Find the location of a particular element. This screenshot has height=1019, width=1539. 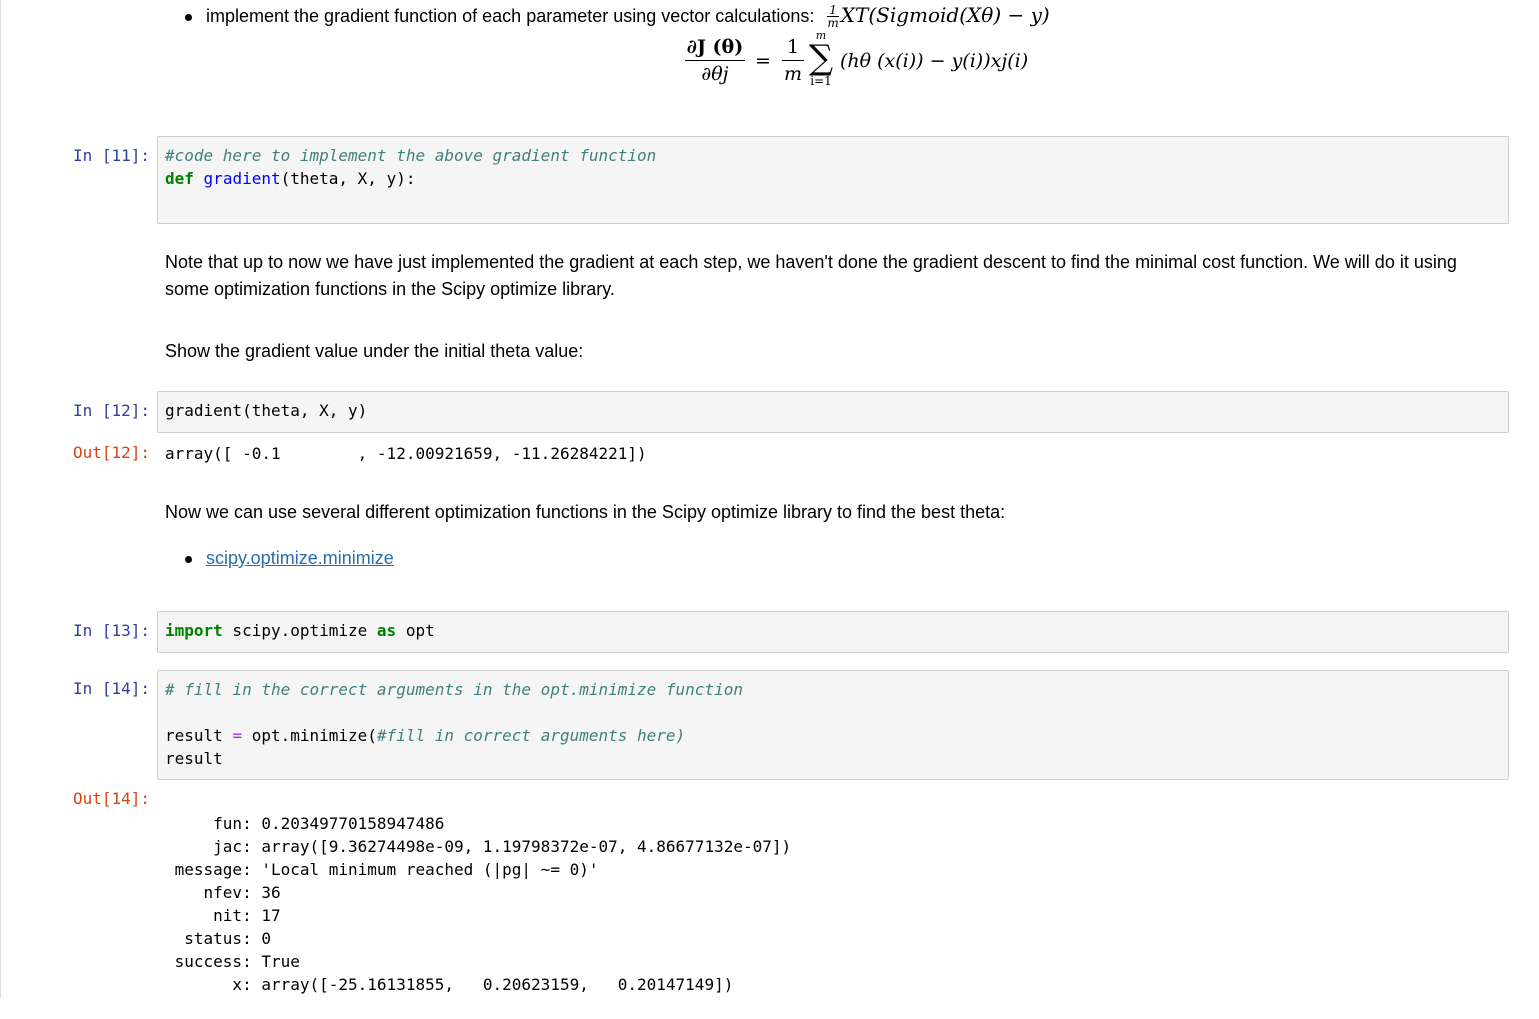

formula-sum-bottom: i=1 is located at coordinates (821, 81).